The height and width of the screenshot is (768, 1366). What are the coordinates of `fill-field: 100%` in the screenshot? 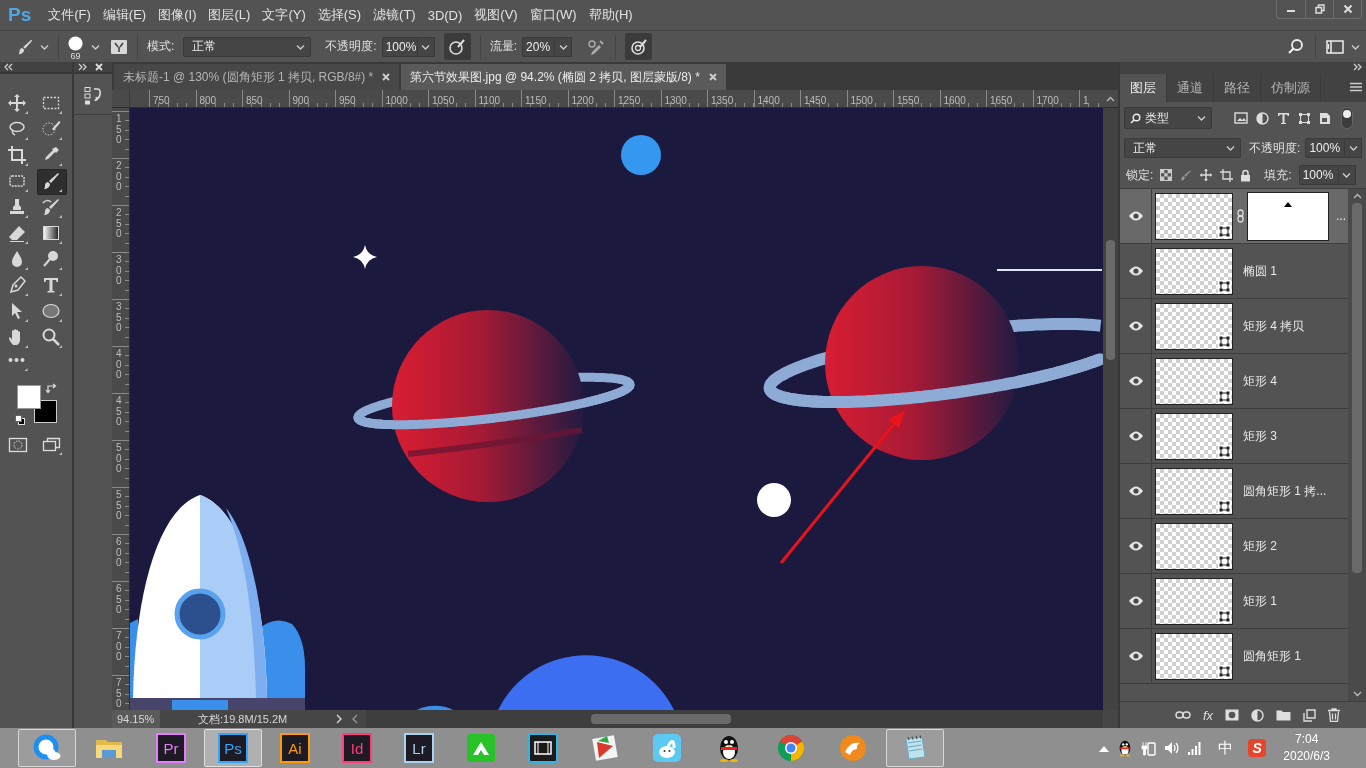 It's located at (1318, 175).